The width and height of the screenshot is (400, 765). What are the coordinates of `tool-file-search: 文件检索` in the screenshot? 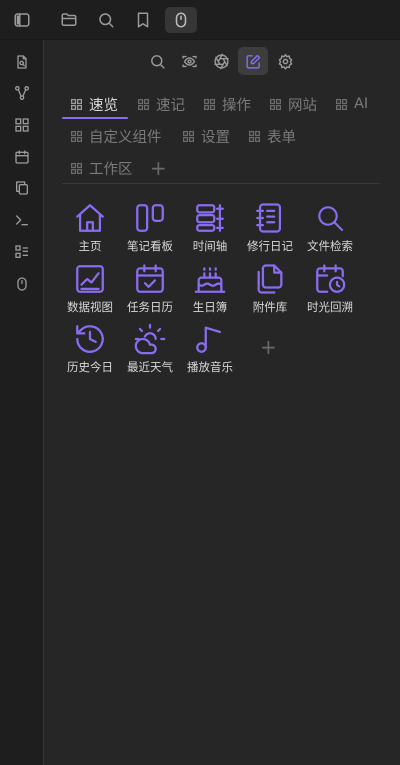 It's located at (330, 228).